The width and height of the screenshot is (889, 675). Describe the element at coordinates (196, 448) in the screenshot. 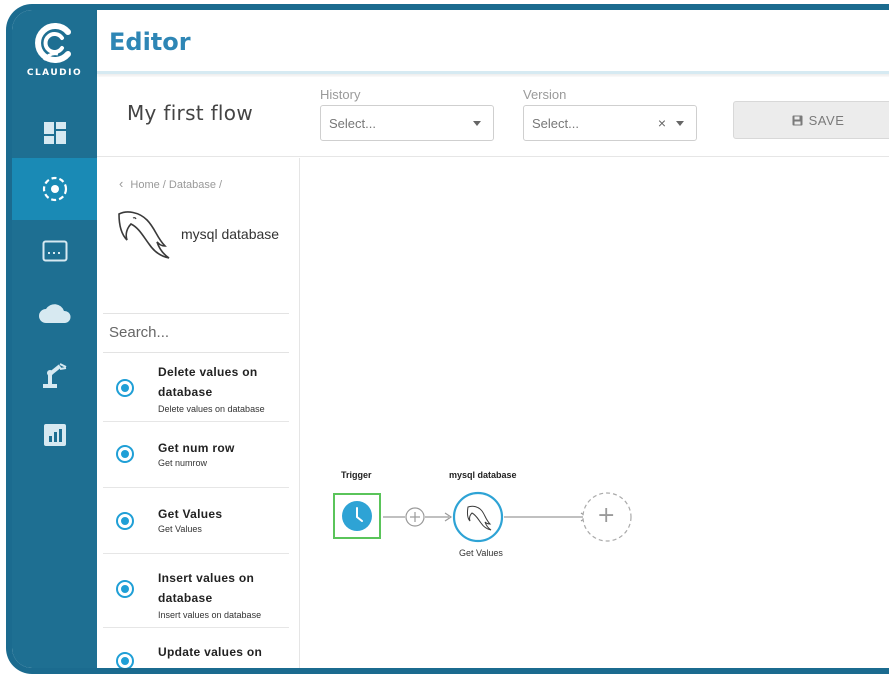

I see `operation-title: Get num row` at that location.